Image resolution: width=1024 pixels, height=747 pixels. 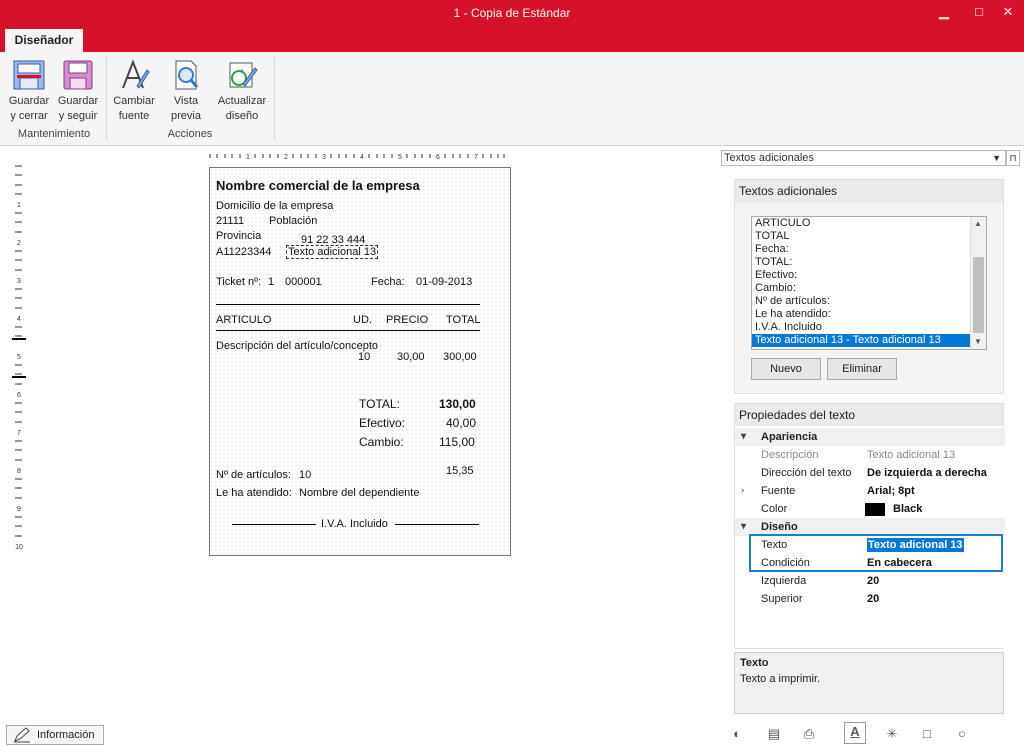 What do you see at coordinates (332, 252) in the screenshot?
I see `extra-text-selected: Texto adicional 13` at bounding box center [332, 252].